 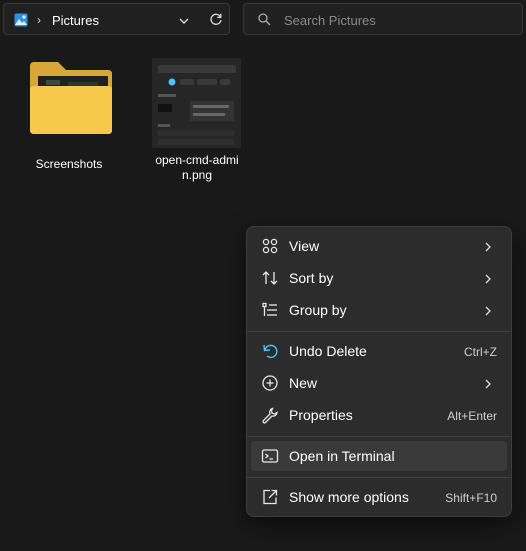 I want to click on refresh-icon, so click(x=216, y=21).